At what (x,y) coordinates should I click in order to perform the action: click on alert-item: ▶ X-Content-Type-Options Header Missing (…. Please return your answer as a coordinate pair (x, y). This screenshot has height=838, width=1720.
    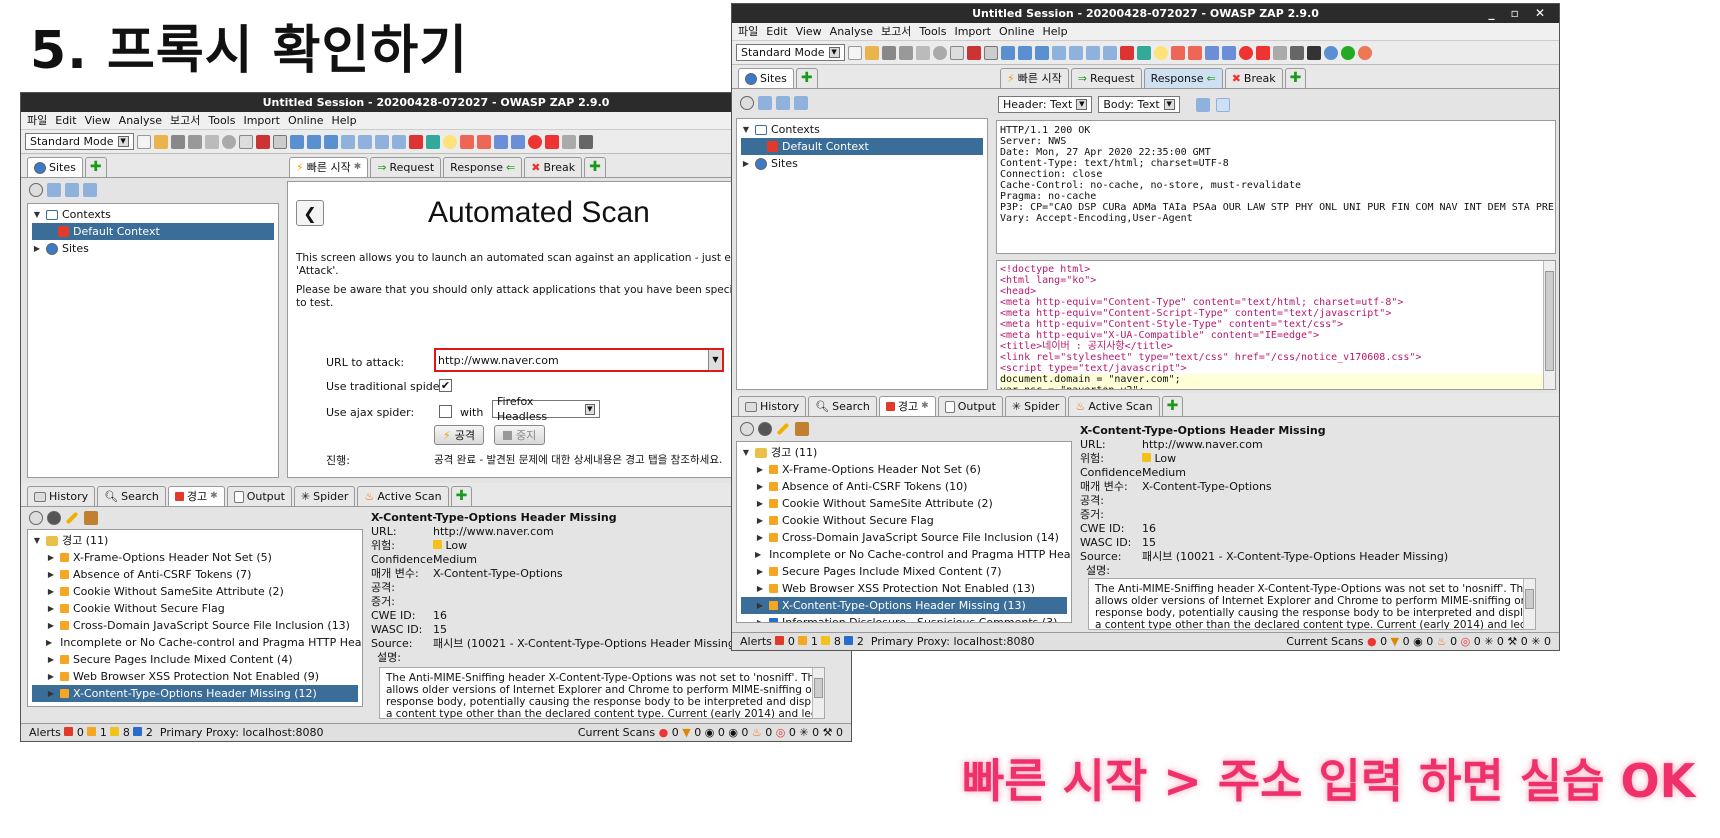
    Looking at the image, I should click on (904, 605).